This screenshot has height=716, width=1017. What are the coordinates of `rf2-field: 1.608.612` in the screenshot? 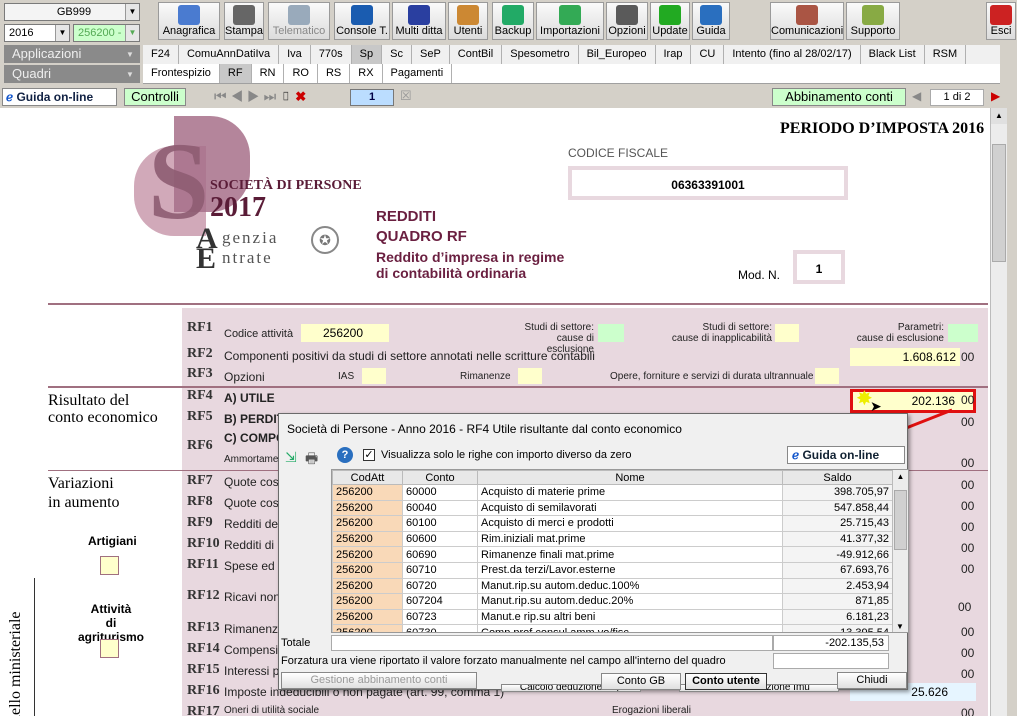 It's located at (905, 357).